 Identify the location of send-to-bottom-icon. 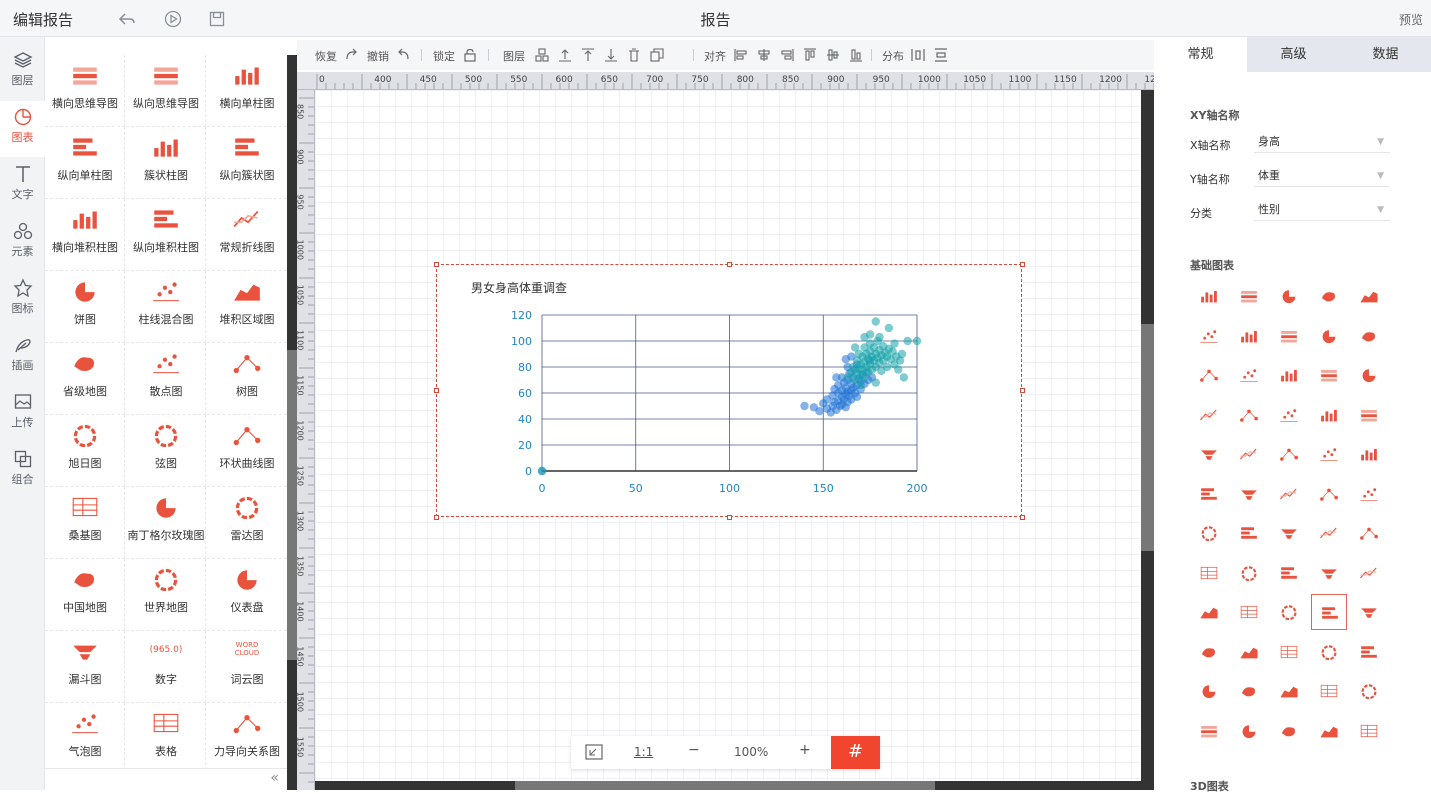
(611, 55).